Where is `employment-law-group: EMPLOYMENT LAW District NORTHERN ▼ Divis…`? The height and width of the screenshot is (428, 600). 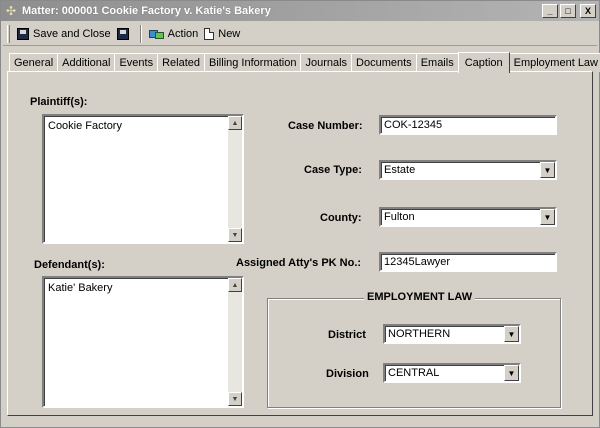 employment-law-group: EMPLOYMENT LAW District NORTHERN ▼ Divis… is located at coordinates (414, 349).